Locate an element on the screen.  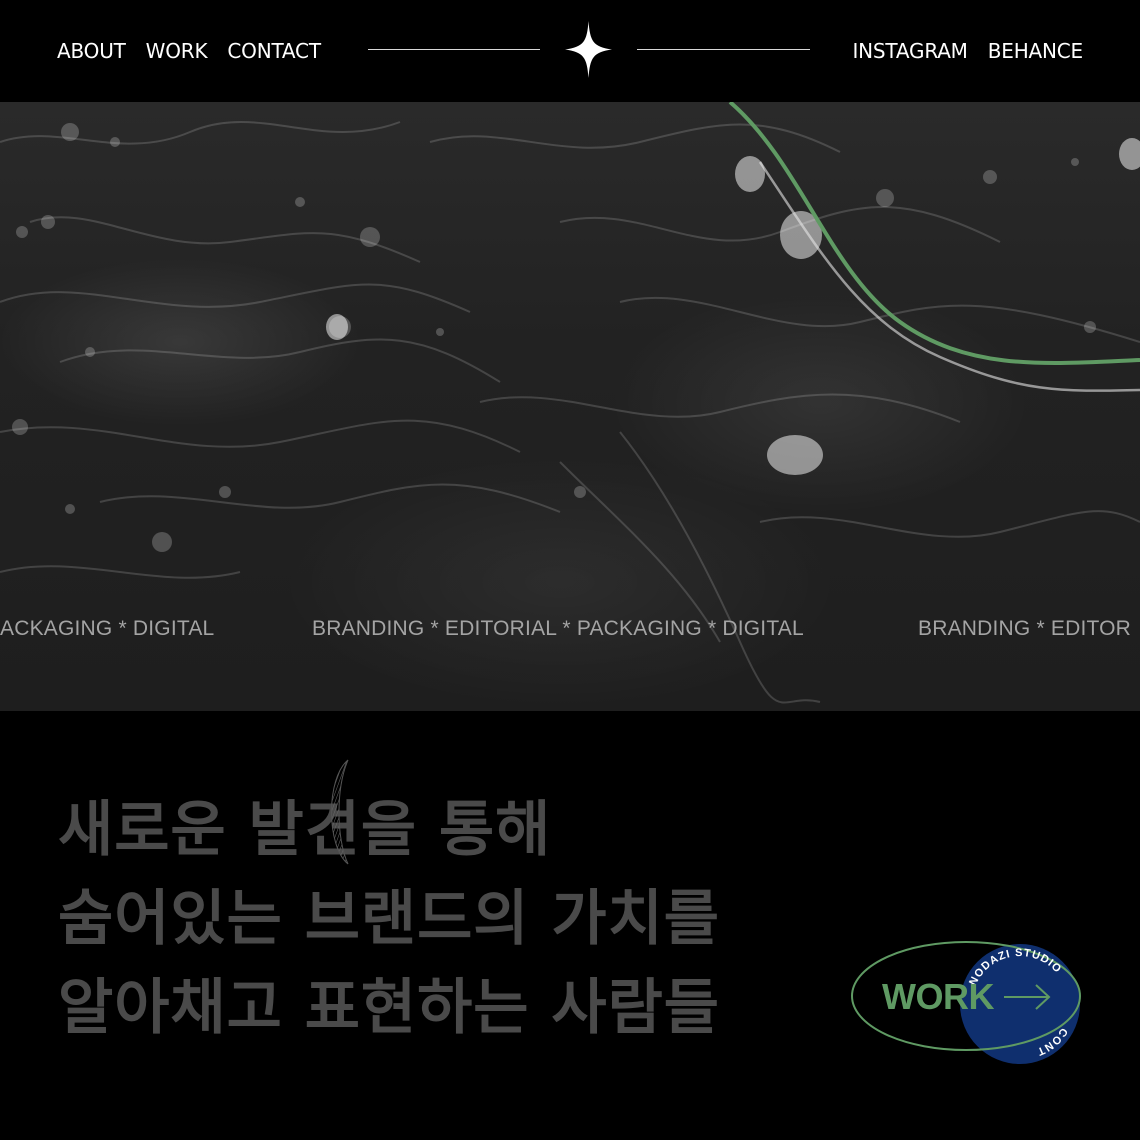
work-cta-label: WORK is located at coordinates (938, 996).